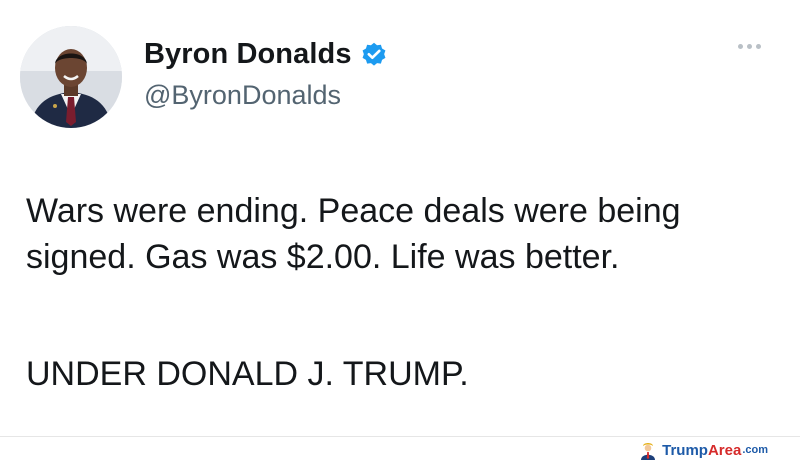  Describe the element at coordinates (248, 54) in the screenshot. I see `author-display-name: Byron Donalds` at that location.